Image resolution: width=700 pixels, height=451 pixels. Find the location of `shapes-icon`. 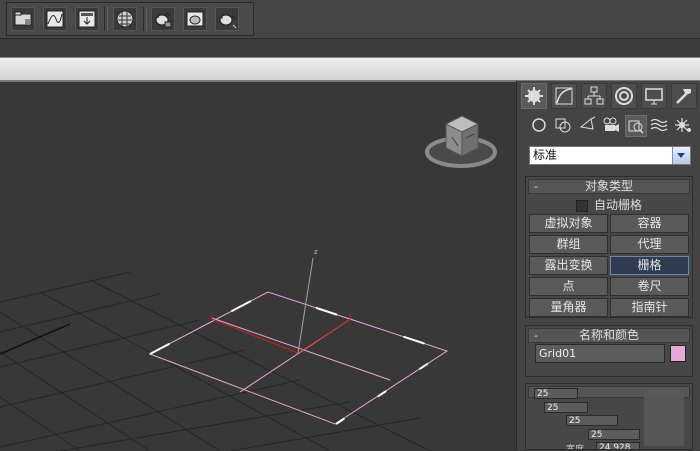

shapes-icon is located at coordinates (564, 126).